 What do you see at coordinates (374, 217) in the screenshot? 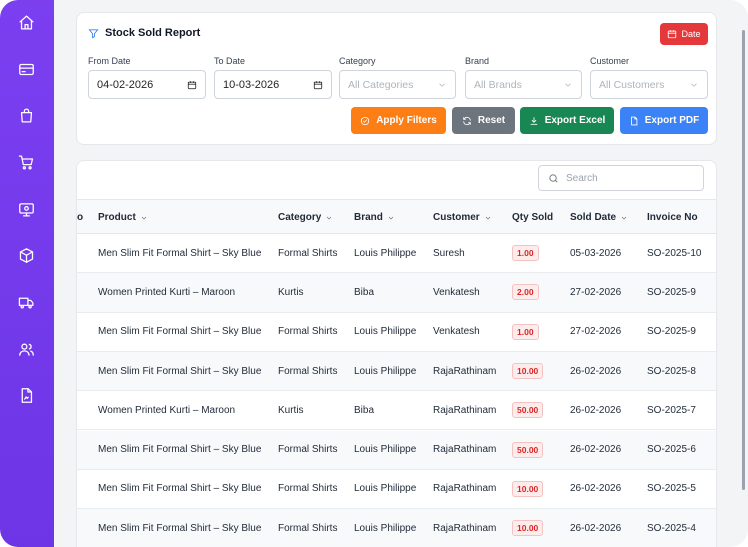
I see `brand-column-header: Brand` at bounding box center [374, 217].